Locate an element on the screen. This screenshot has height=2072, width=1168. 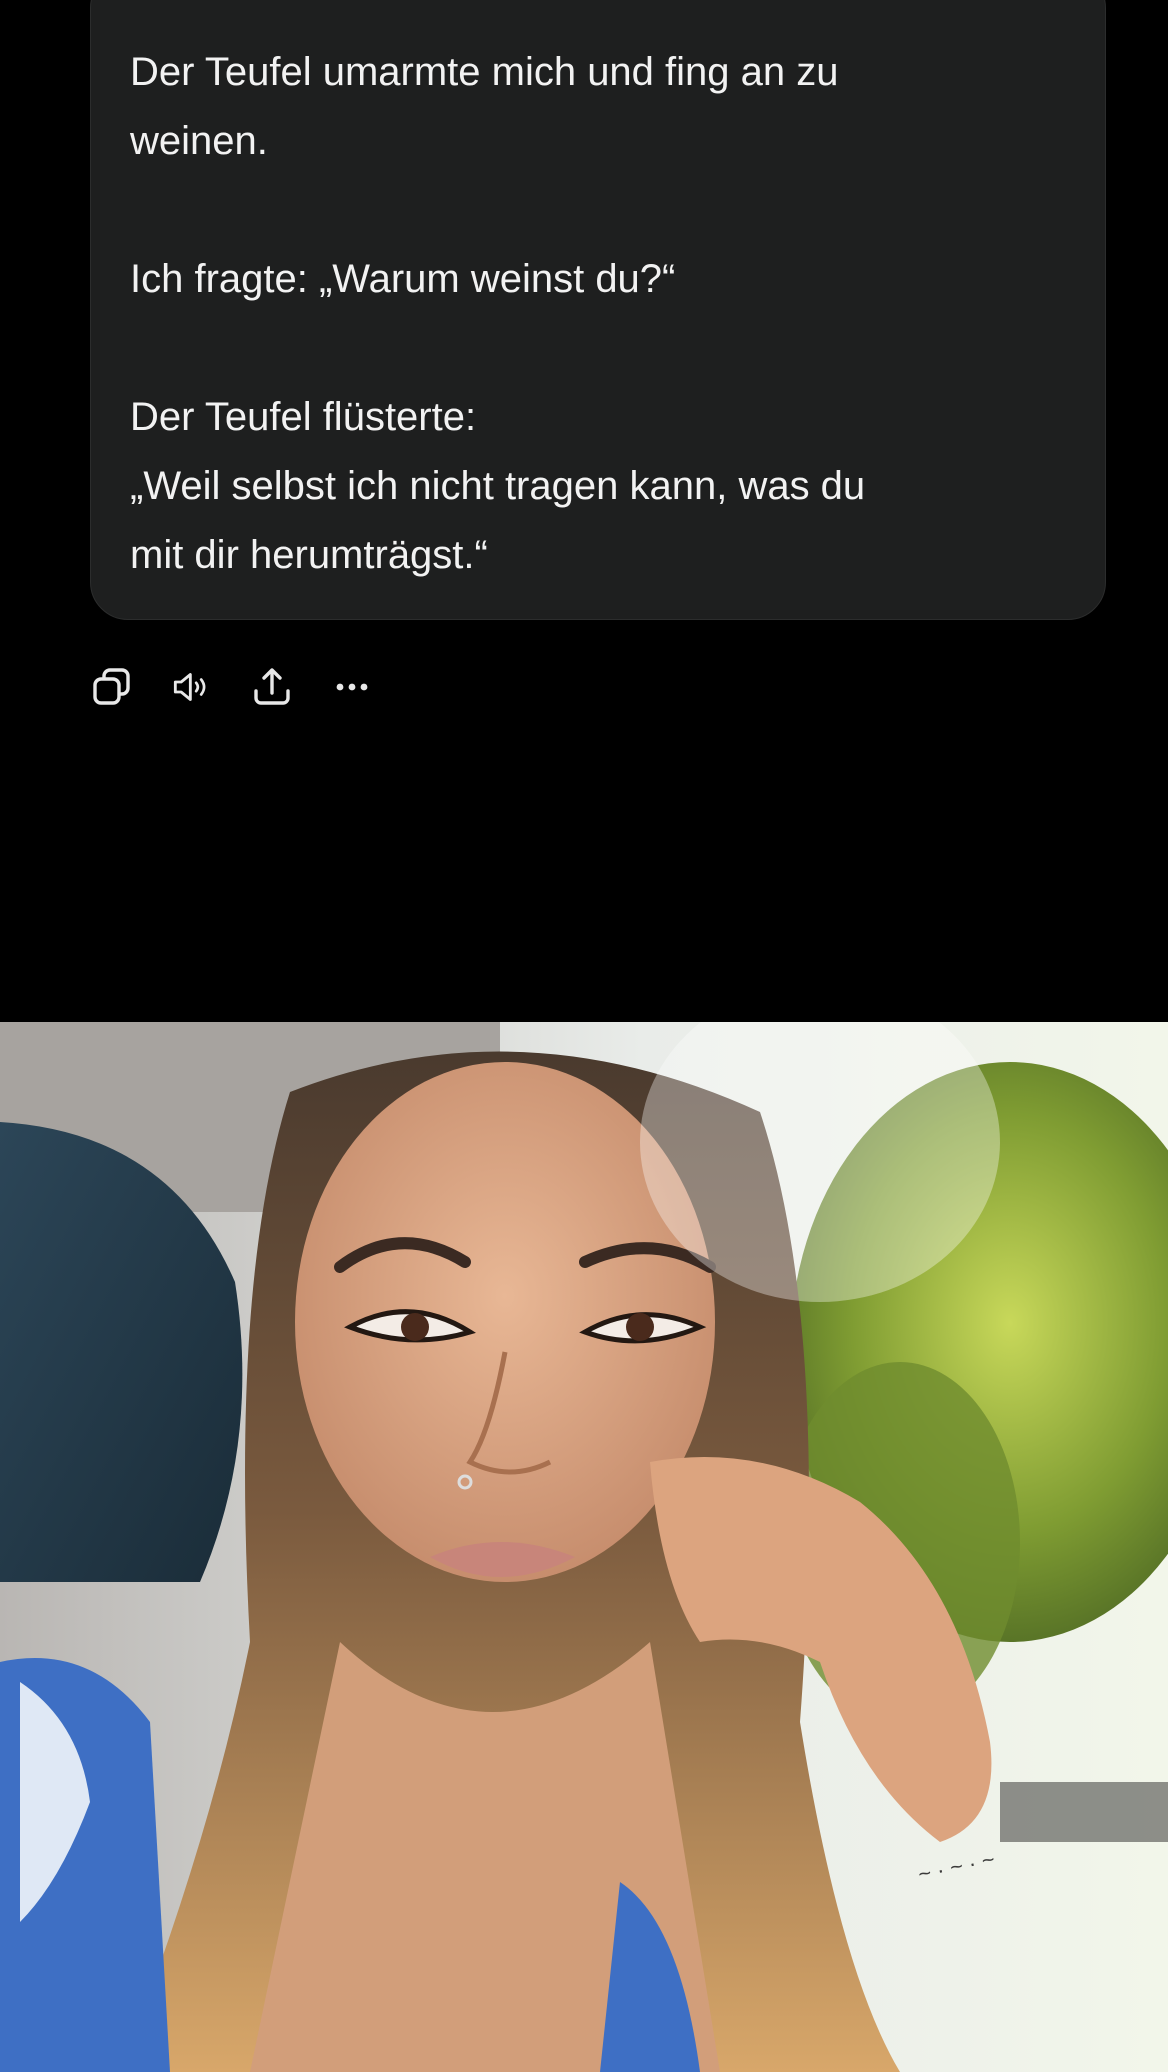
message-line: Ich fragte: „Warum weinst du?“ is located at coordinates (403, 279).